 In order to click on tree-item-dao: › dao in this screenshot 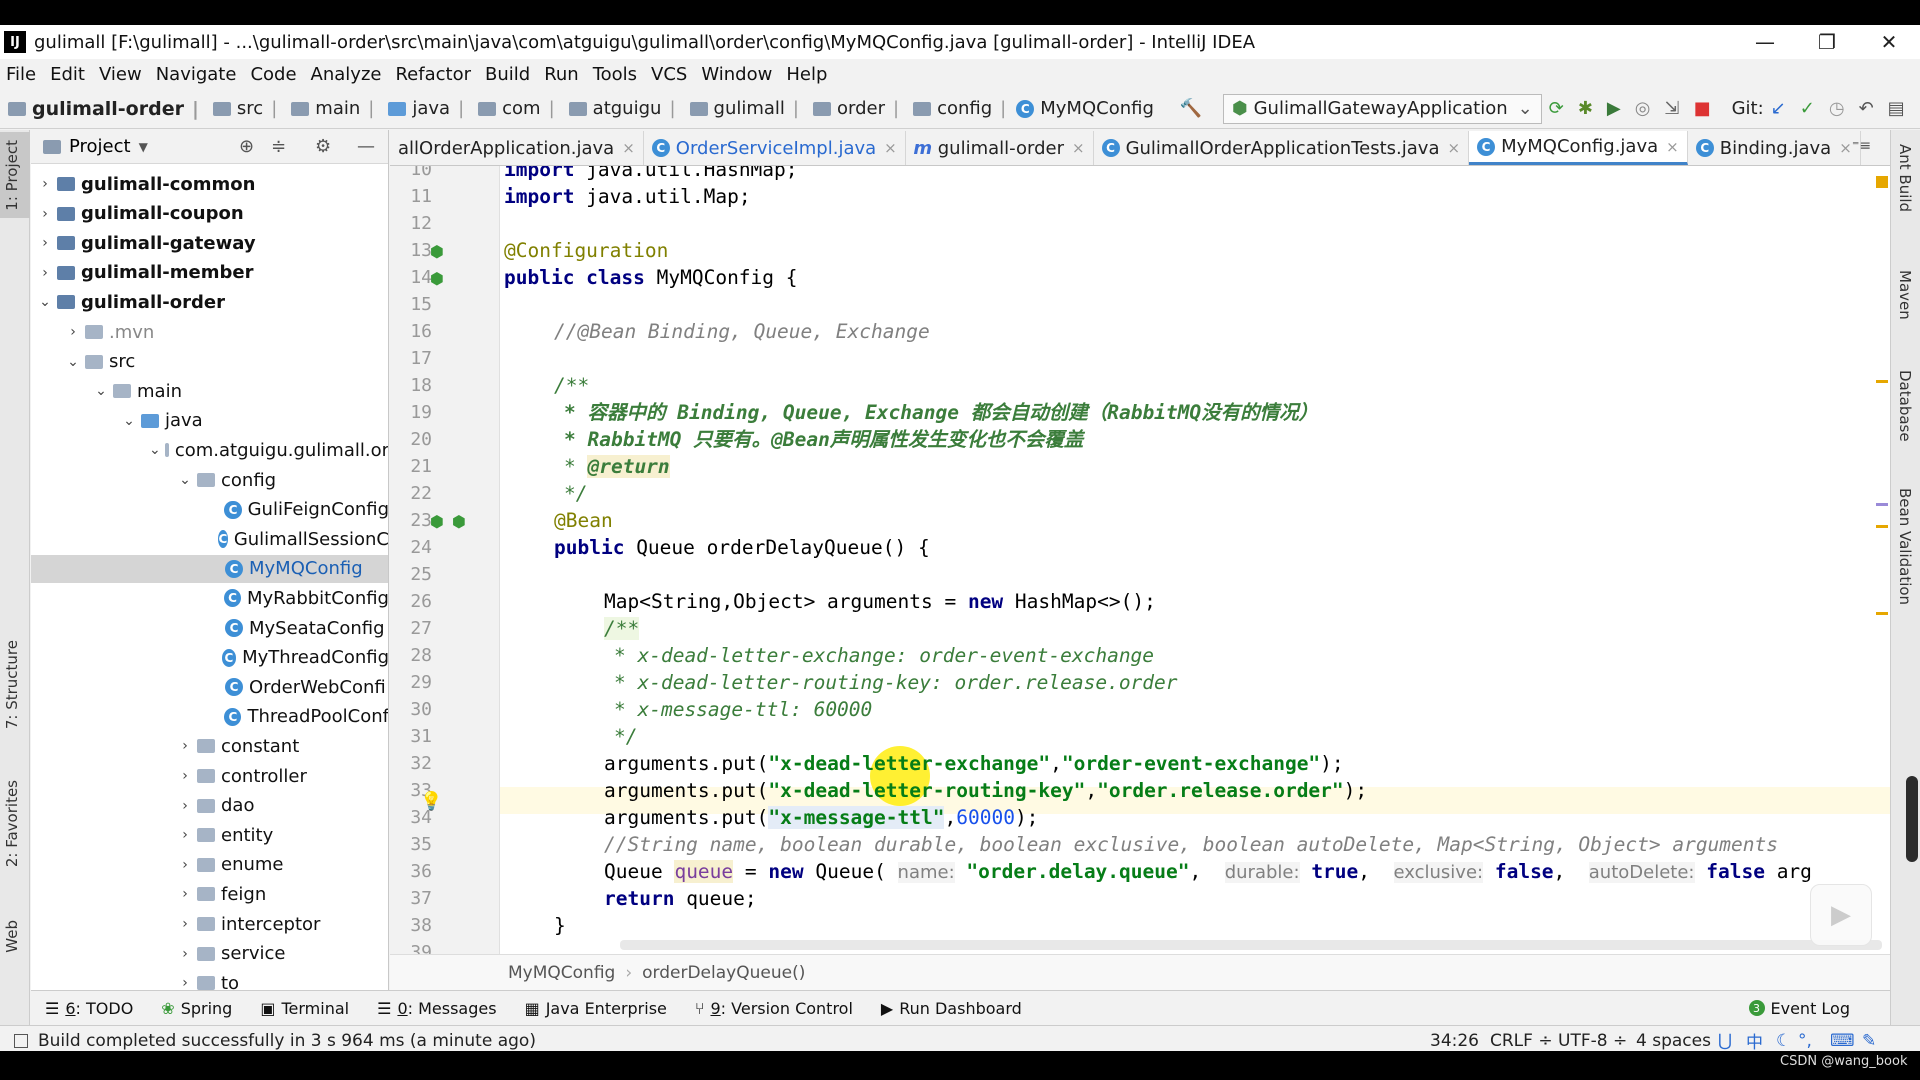, I will do `click(209, 806)`.